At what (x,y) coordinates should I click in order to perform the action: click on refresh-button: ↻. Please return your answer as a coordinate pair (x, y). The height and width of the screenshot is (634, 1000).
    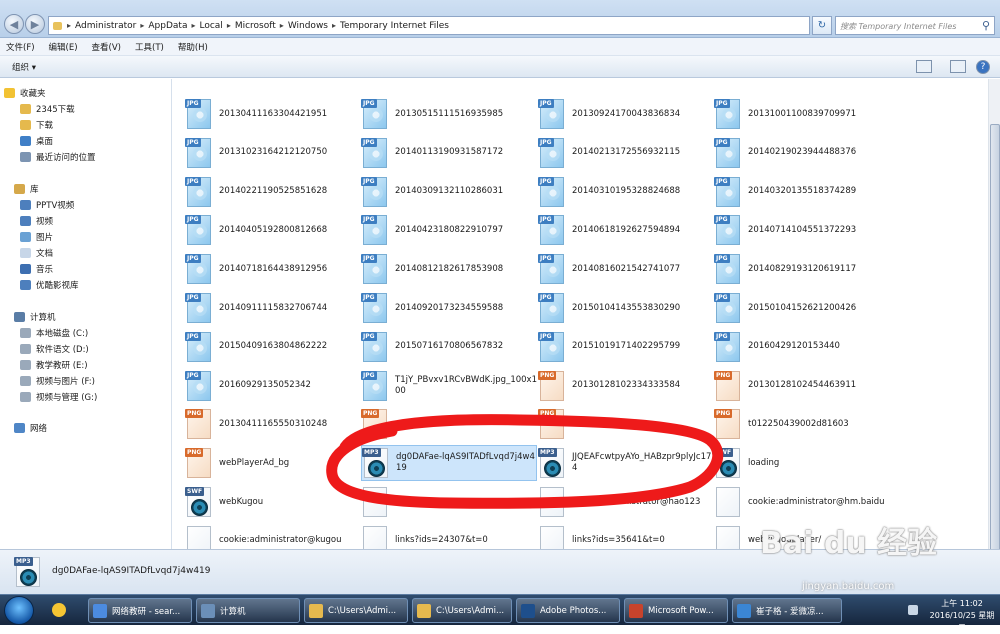
    Looking at the image, I should click on (822, 25).